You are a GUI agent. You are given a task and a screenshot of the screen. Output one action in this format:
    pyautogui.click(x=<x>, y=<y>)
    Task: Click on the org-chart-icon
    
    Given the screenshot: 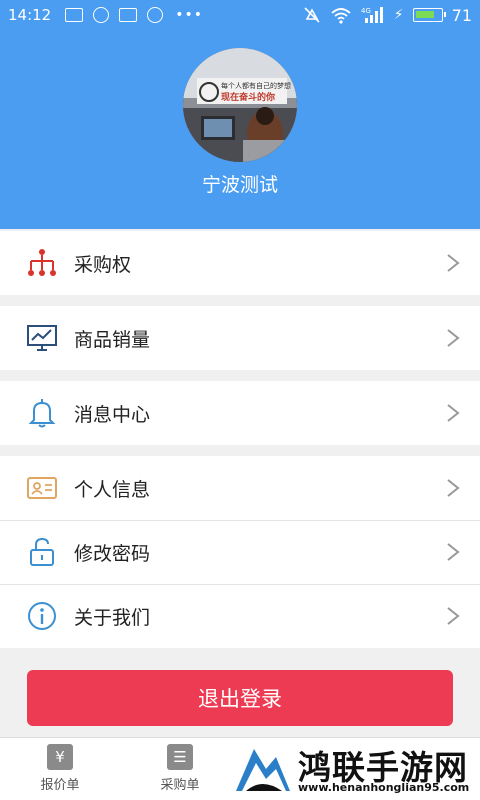 What is the action you would take?
    pyautogui.click(x=42, y=263)
    